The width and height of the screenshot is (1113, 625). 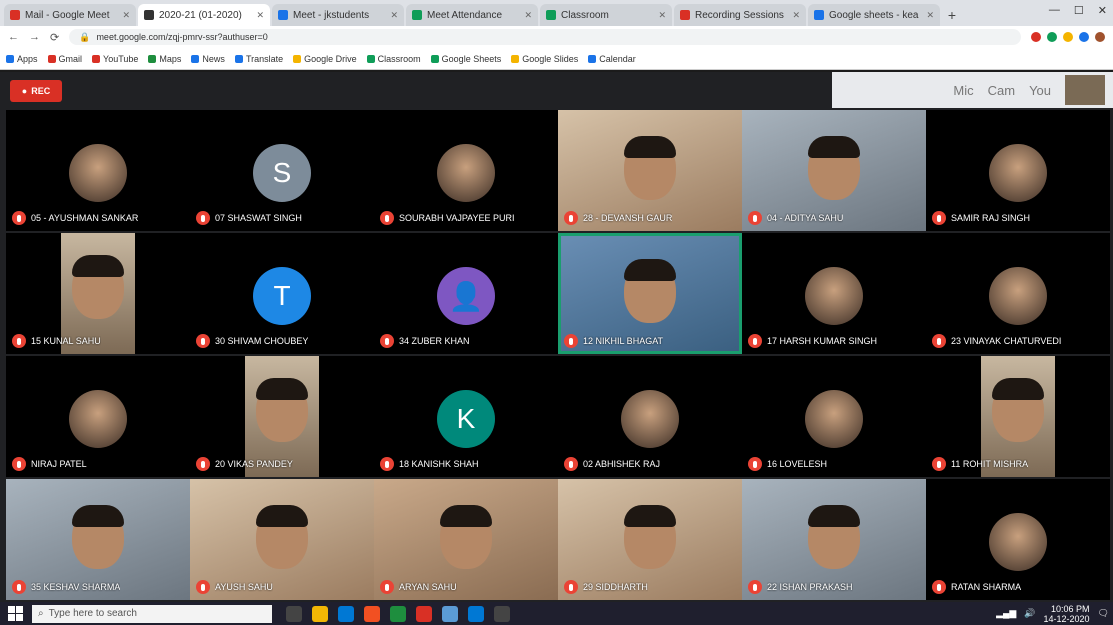 I want to click on bookmark-item: Maps, so click(x=164, y=59).